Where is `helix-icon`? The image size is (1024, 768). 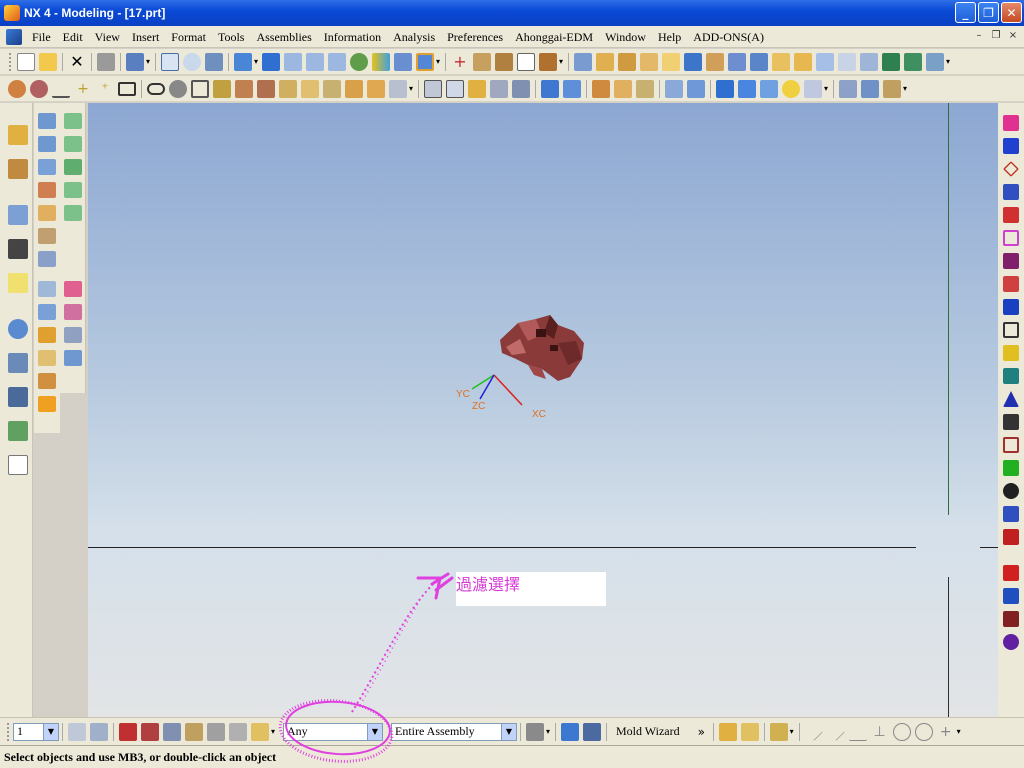 helix-icon is located at coordinates (178, 88).